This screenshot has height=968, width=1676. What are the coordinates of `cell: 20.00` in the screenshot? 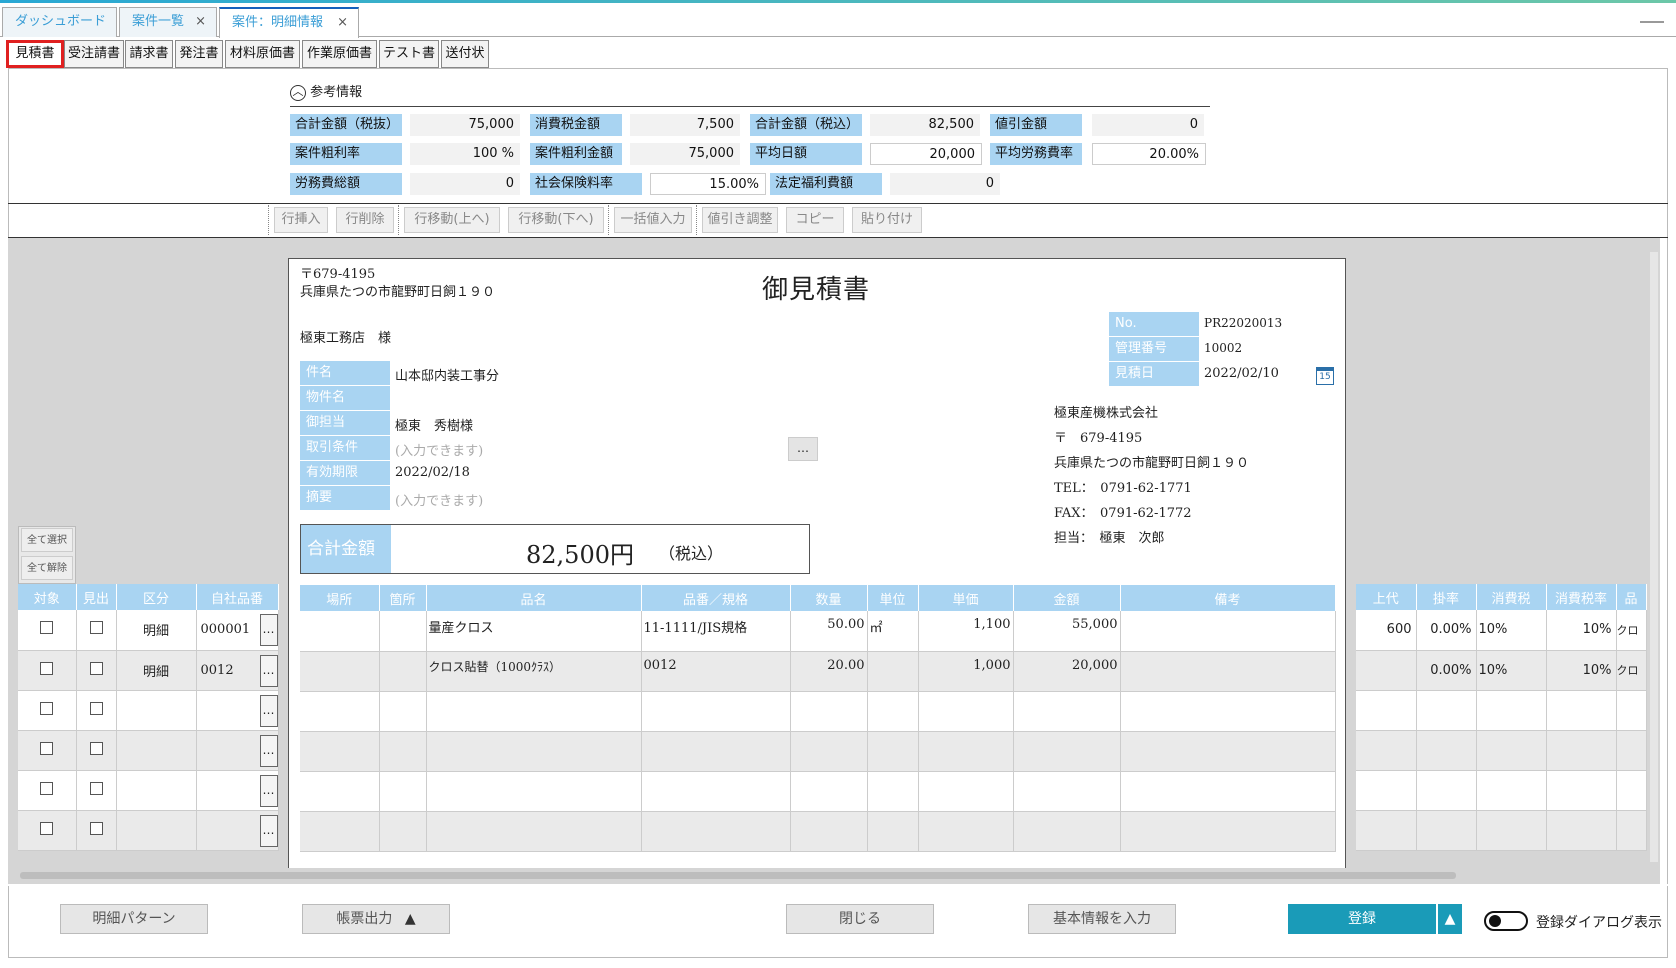 It's located at (829, 671).